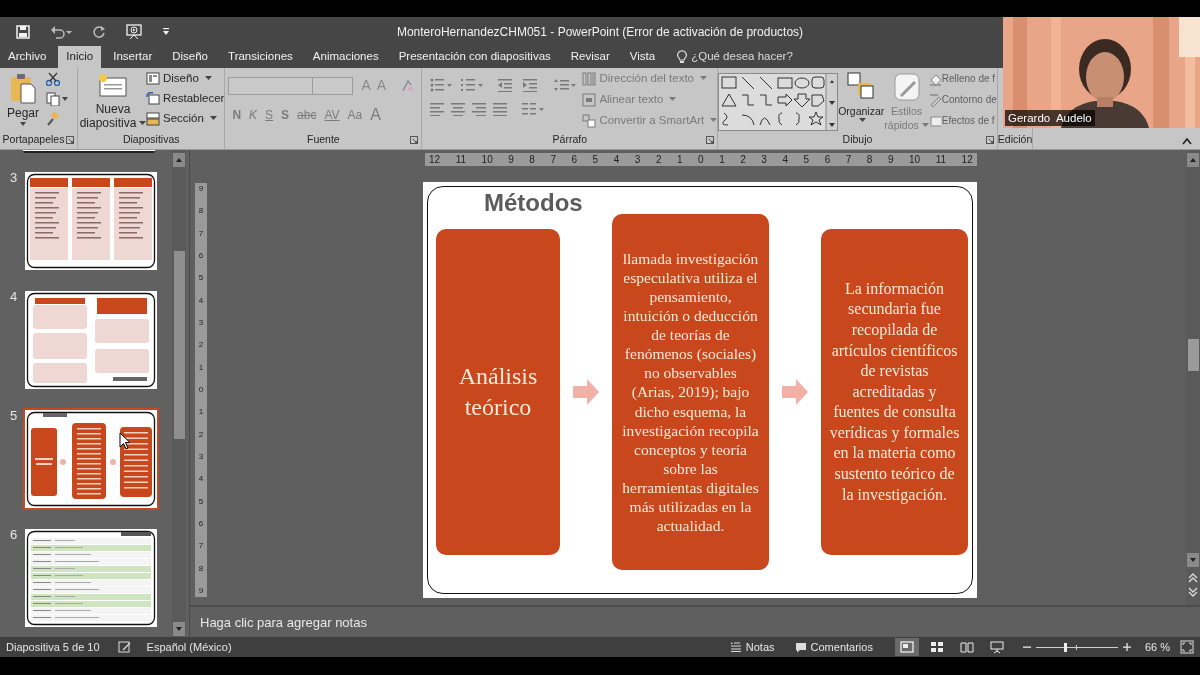 This screenshot has width=1200, height=675. I want to click on pointer-icon, so click(125, 441).